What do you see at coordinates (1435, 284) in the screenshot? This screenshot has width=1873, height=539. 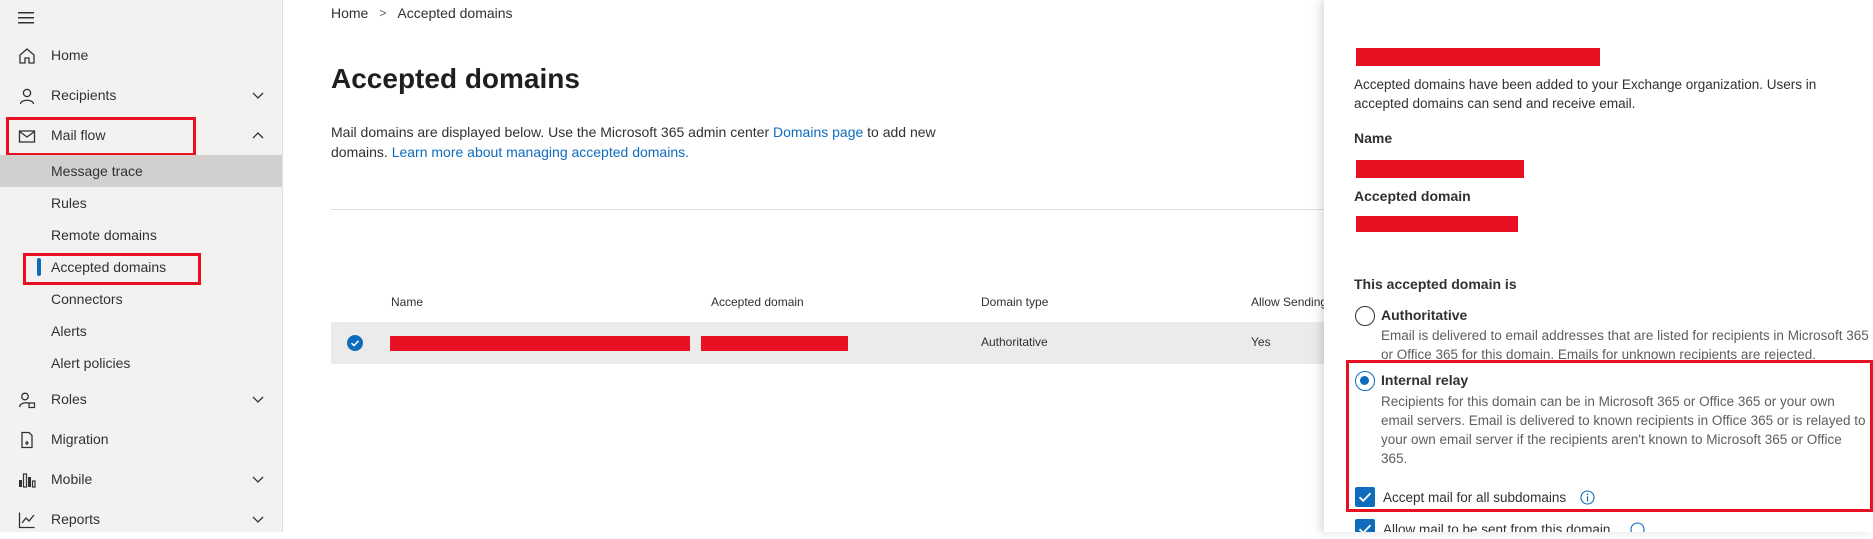 I see `domain-type-heading: This accepted domain is` at bounding box center [1435, 284].